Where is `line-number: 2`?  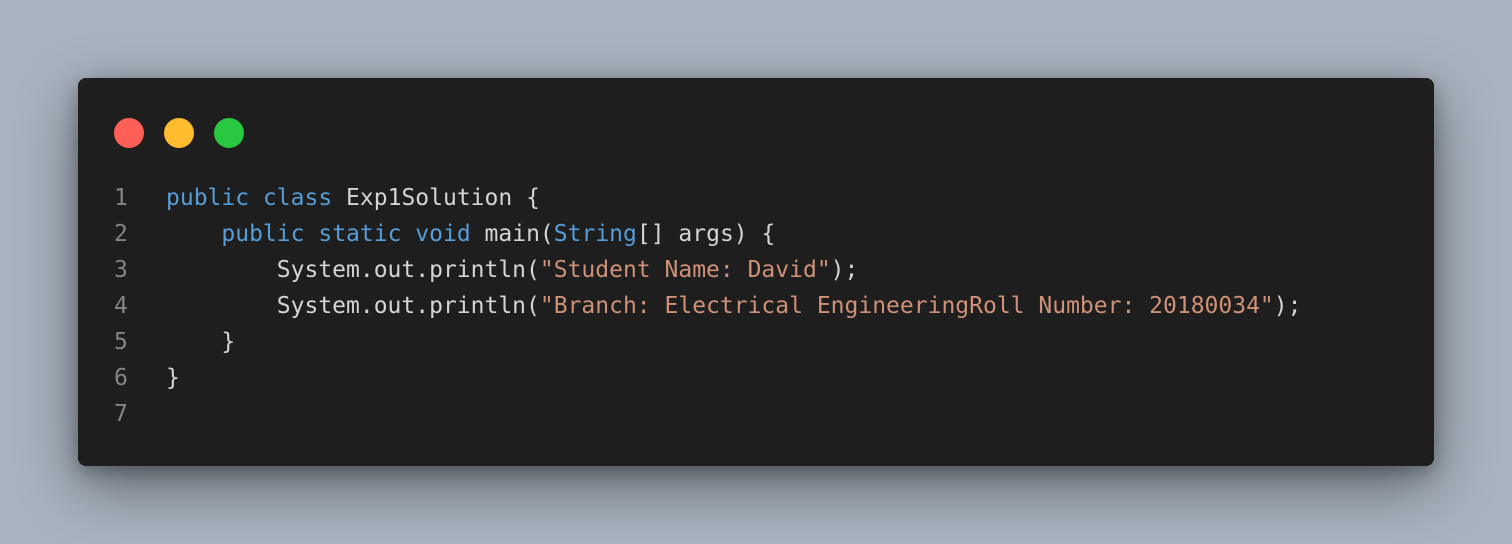 line-number: 2 is located at coordinates (121, 234).